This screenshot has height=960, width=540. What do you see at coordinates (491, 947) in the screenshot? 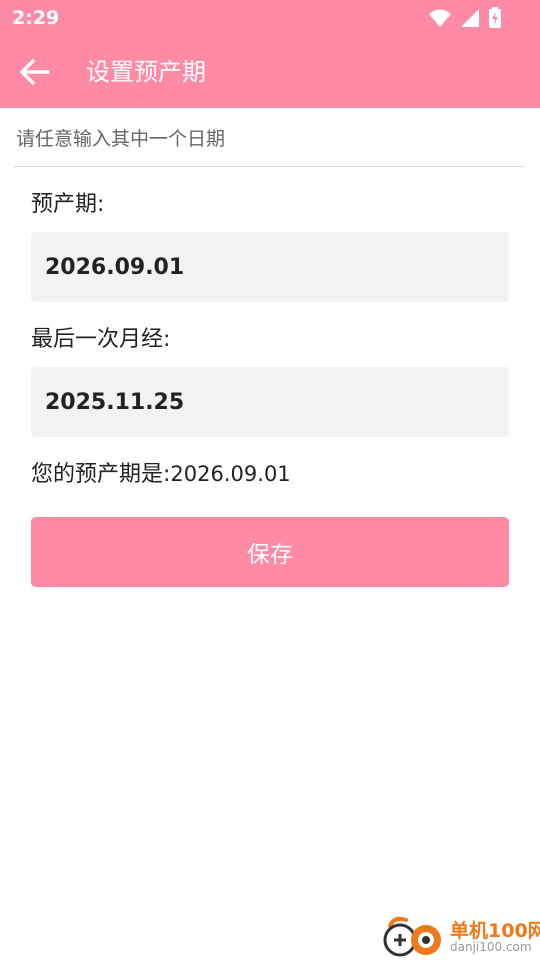
I see `watermark-url: danji100.com` at bounding box center [491, 947].